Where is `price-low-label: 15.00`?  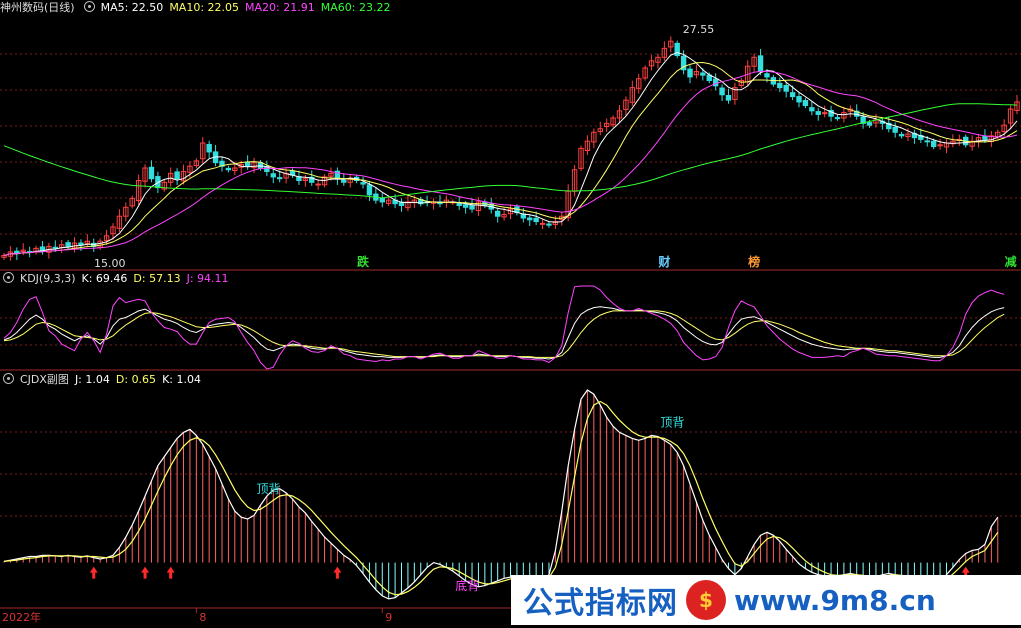
price-low-label: 15.00 is located at coordinates (110, 263).